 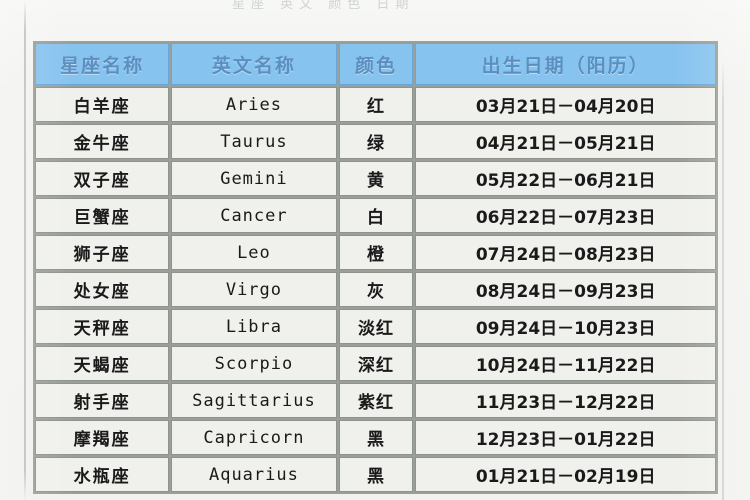 What do you see at coordinates (254, 326) in the screenshot?
I see `cell-english-name: Libra` at bounding box center [254, 326].